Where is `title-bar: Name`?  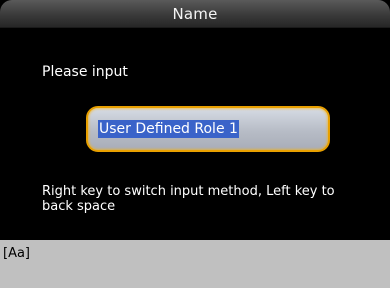
title-bar: Name is located at coordinates (195, 14).